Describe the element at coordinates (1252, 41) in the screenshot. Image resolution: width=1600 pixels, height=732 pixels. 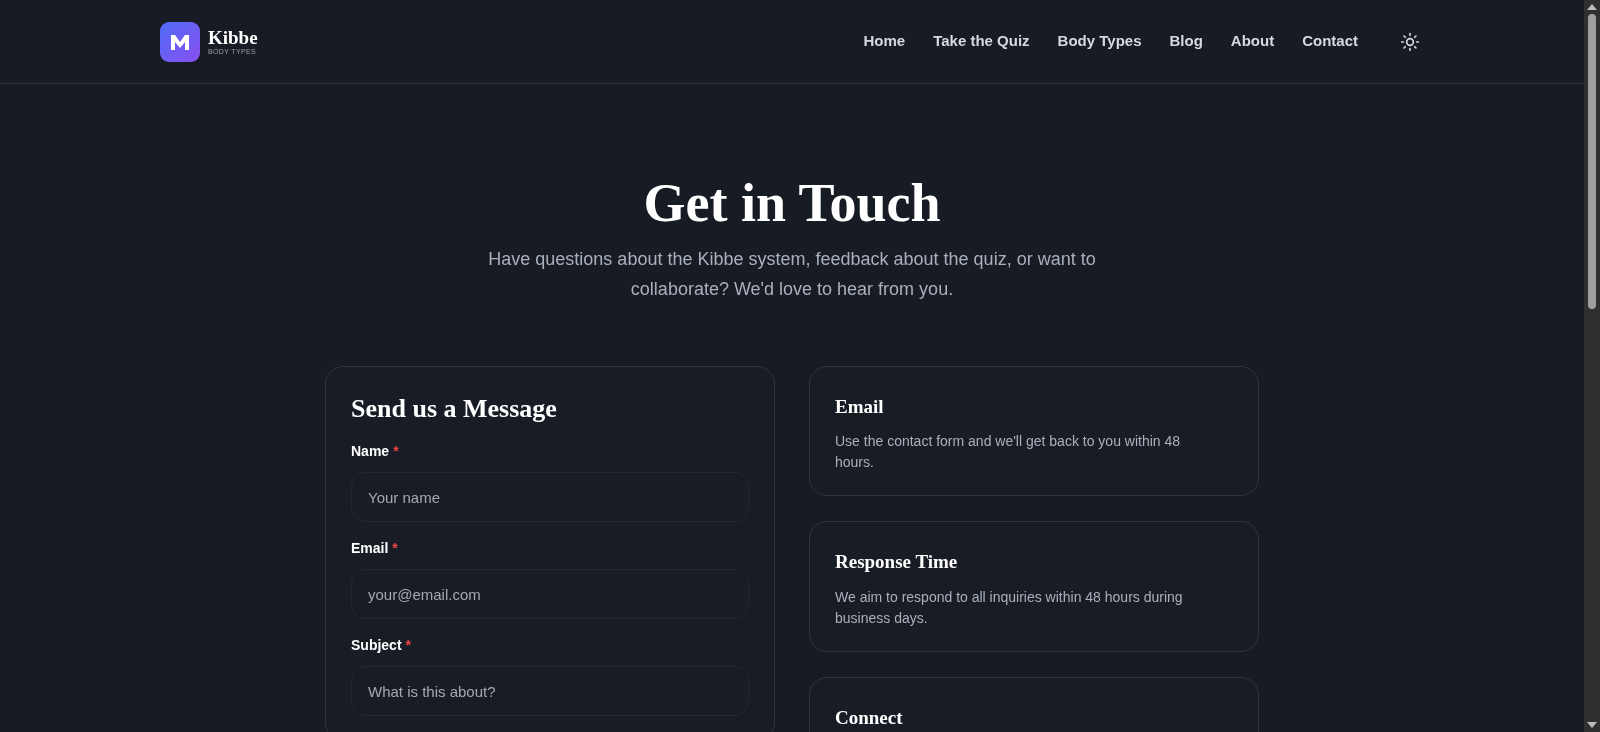
I see `nav-link: About` at that location.